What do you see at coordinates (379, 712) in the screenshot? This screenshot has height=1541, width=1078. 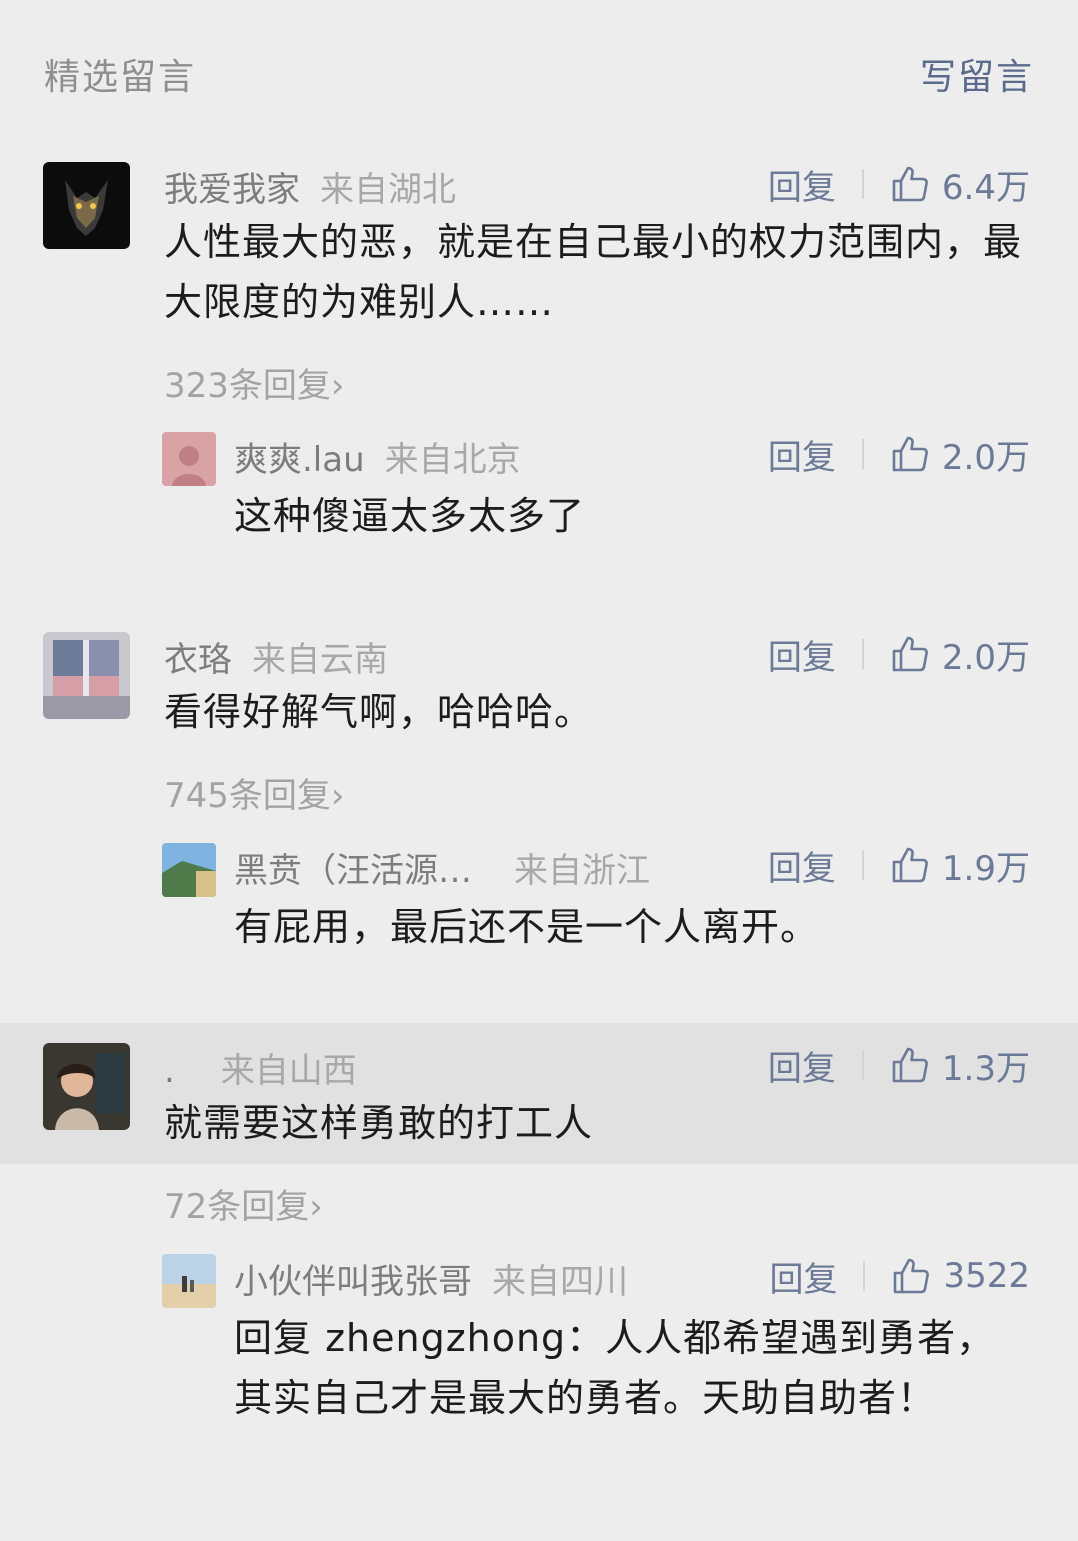 I see `comment-text: 看得好解气啊，哈哈哈。` at bounding box center [379, 712].